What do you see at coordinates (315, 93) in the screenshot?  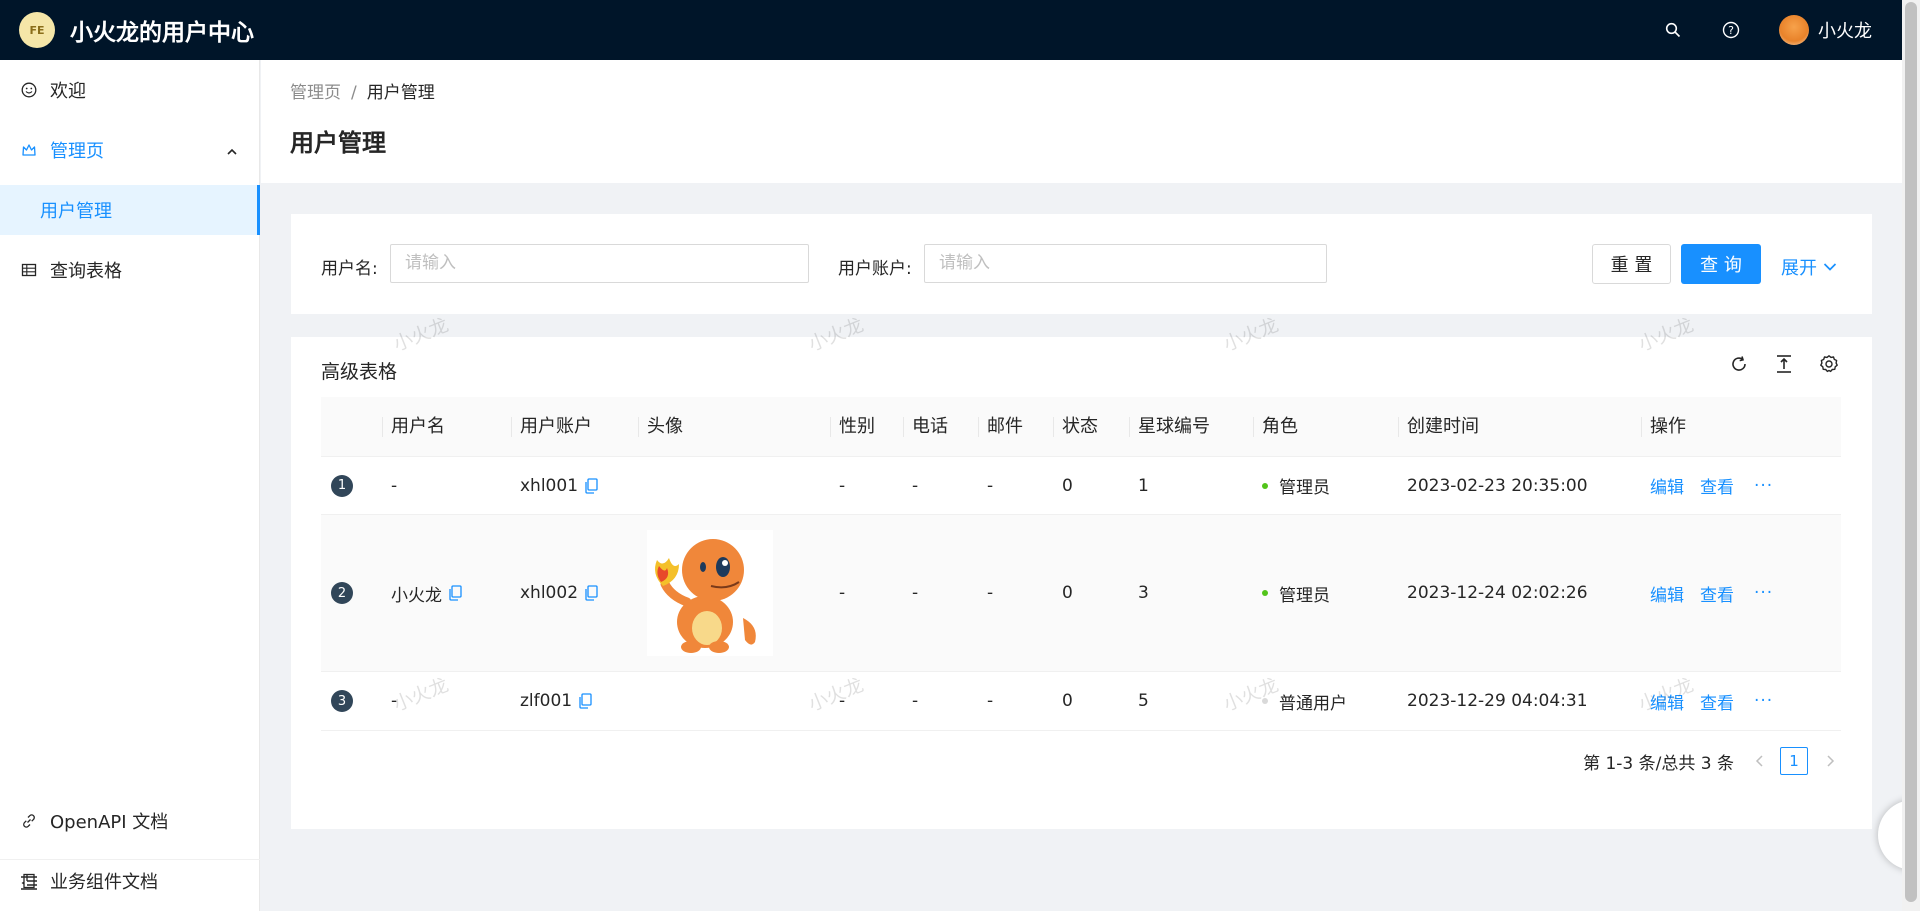 I see `breadcrumb-item-admin: 管理页` at bounding box center [315, 93].